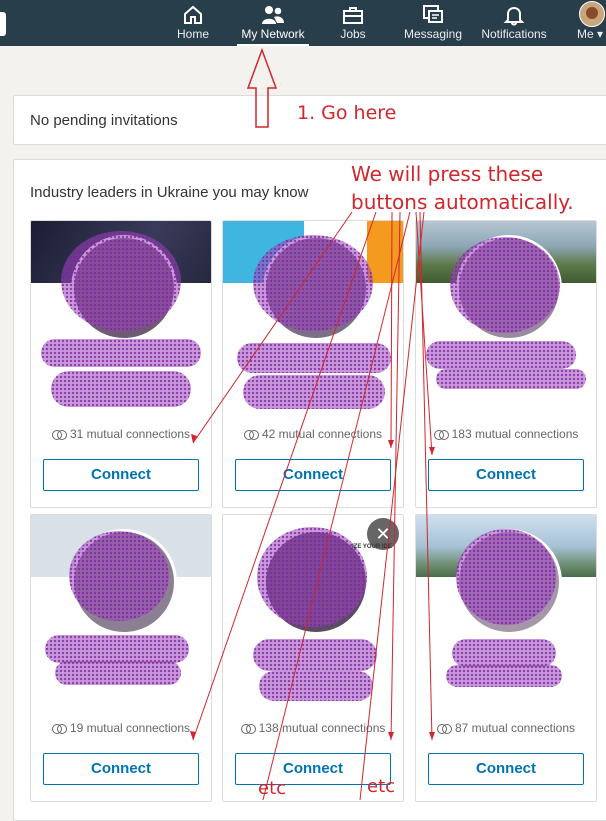  What do you see at coordinates (272, 788) in the screenshot?
I see `annotation-etc-1: etc` at bounding box center [272, 788].